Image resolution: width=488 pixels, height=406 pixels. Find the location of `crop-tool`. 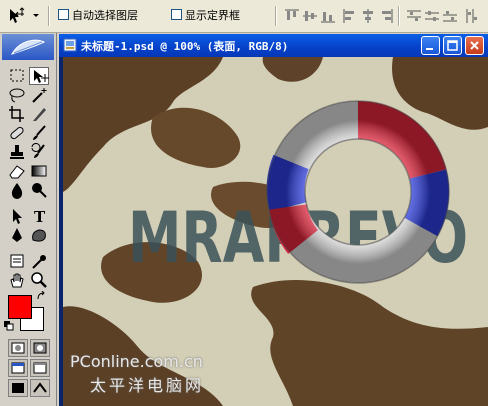

crop-tool is located at coordinates (17, 114).